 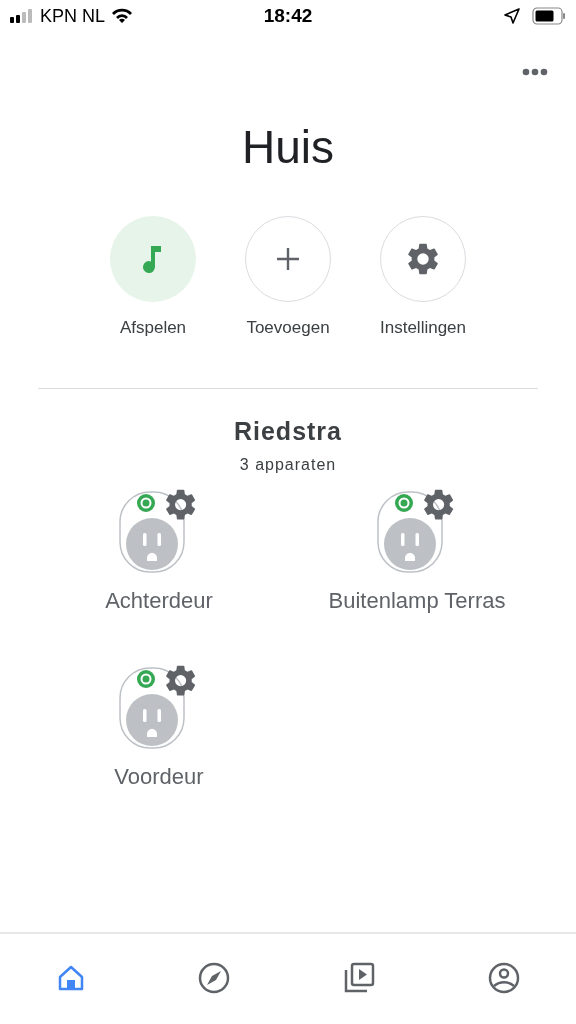 I want to click on compass-icon, so click(x=213, y=978).